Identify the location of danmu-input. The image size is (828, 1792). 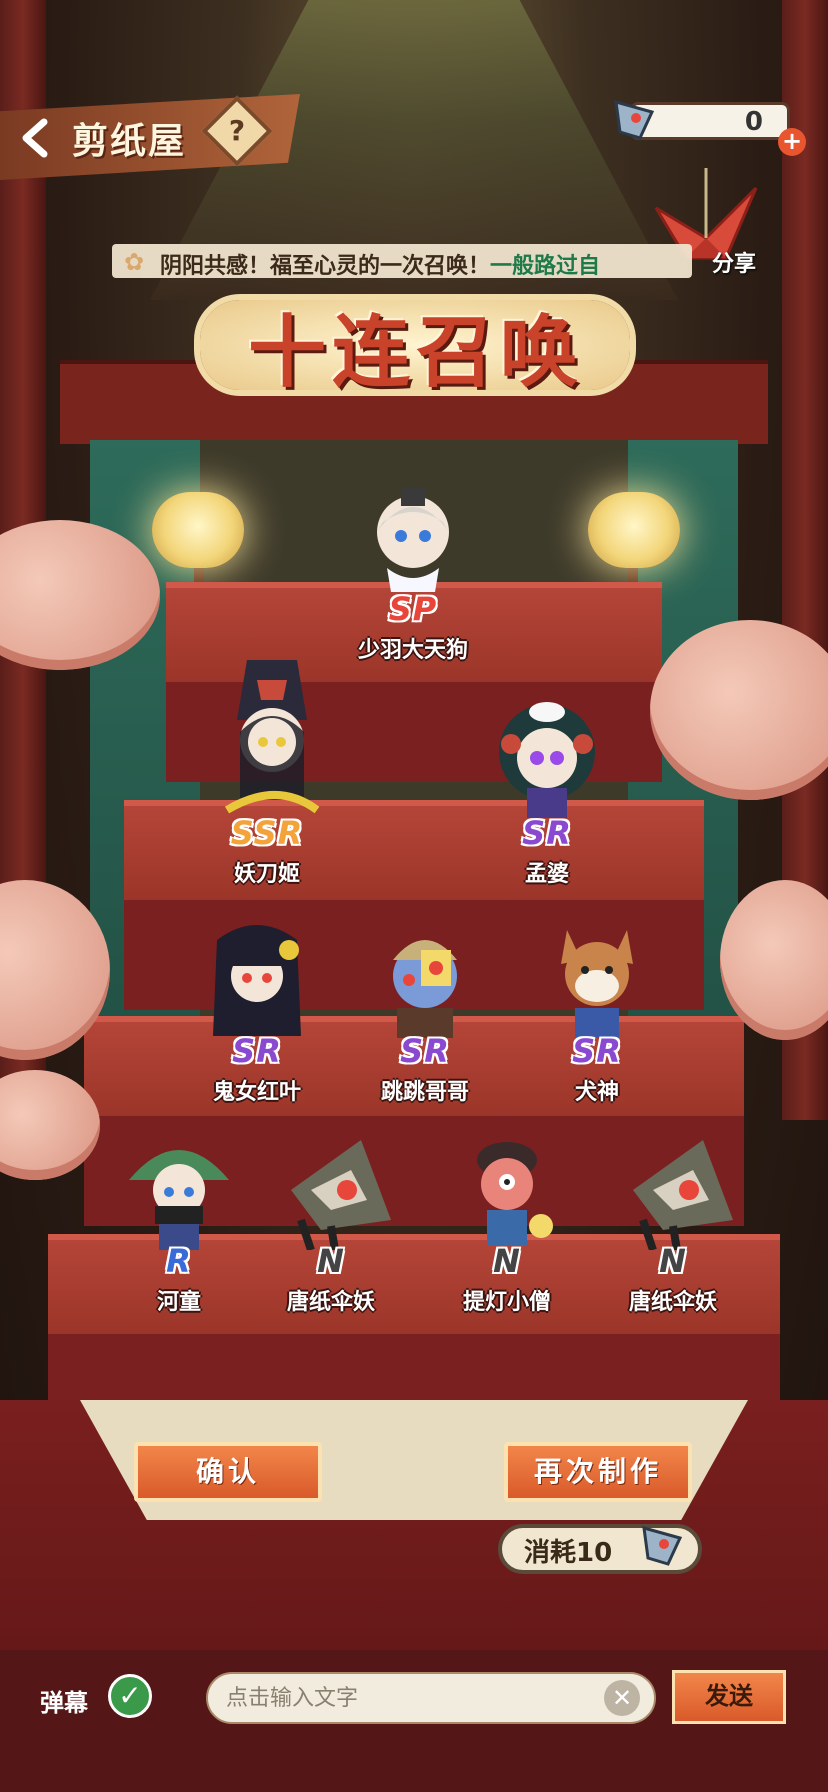
(431, 1698).